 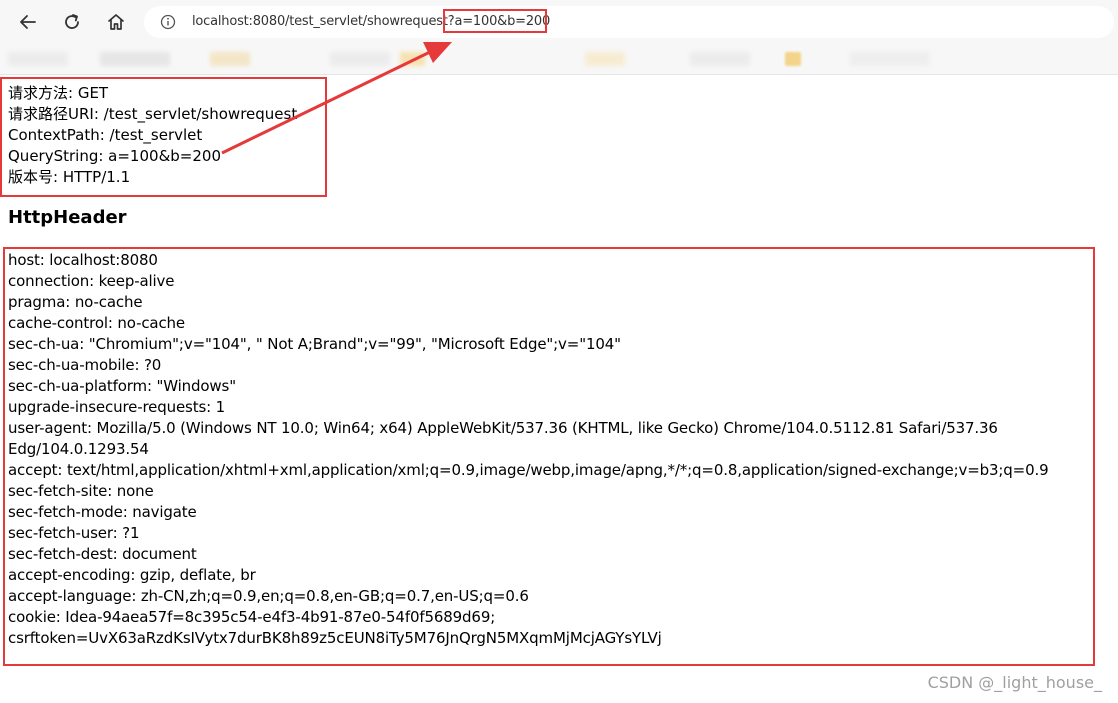 I want to click on back-arrow-icon, so click(x=28, y=22).